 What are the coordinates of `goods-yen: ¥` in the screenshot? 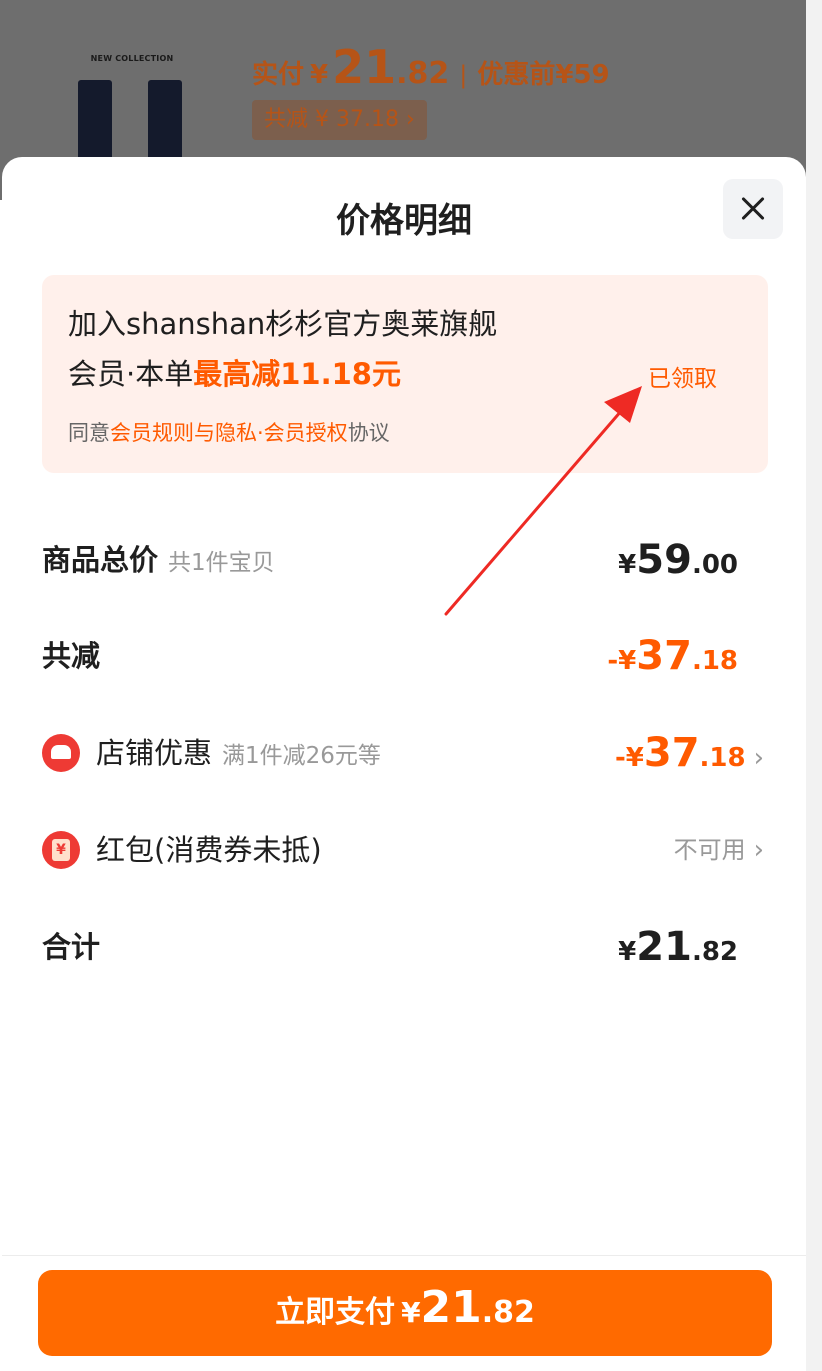 It's located at (627, 565).